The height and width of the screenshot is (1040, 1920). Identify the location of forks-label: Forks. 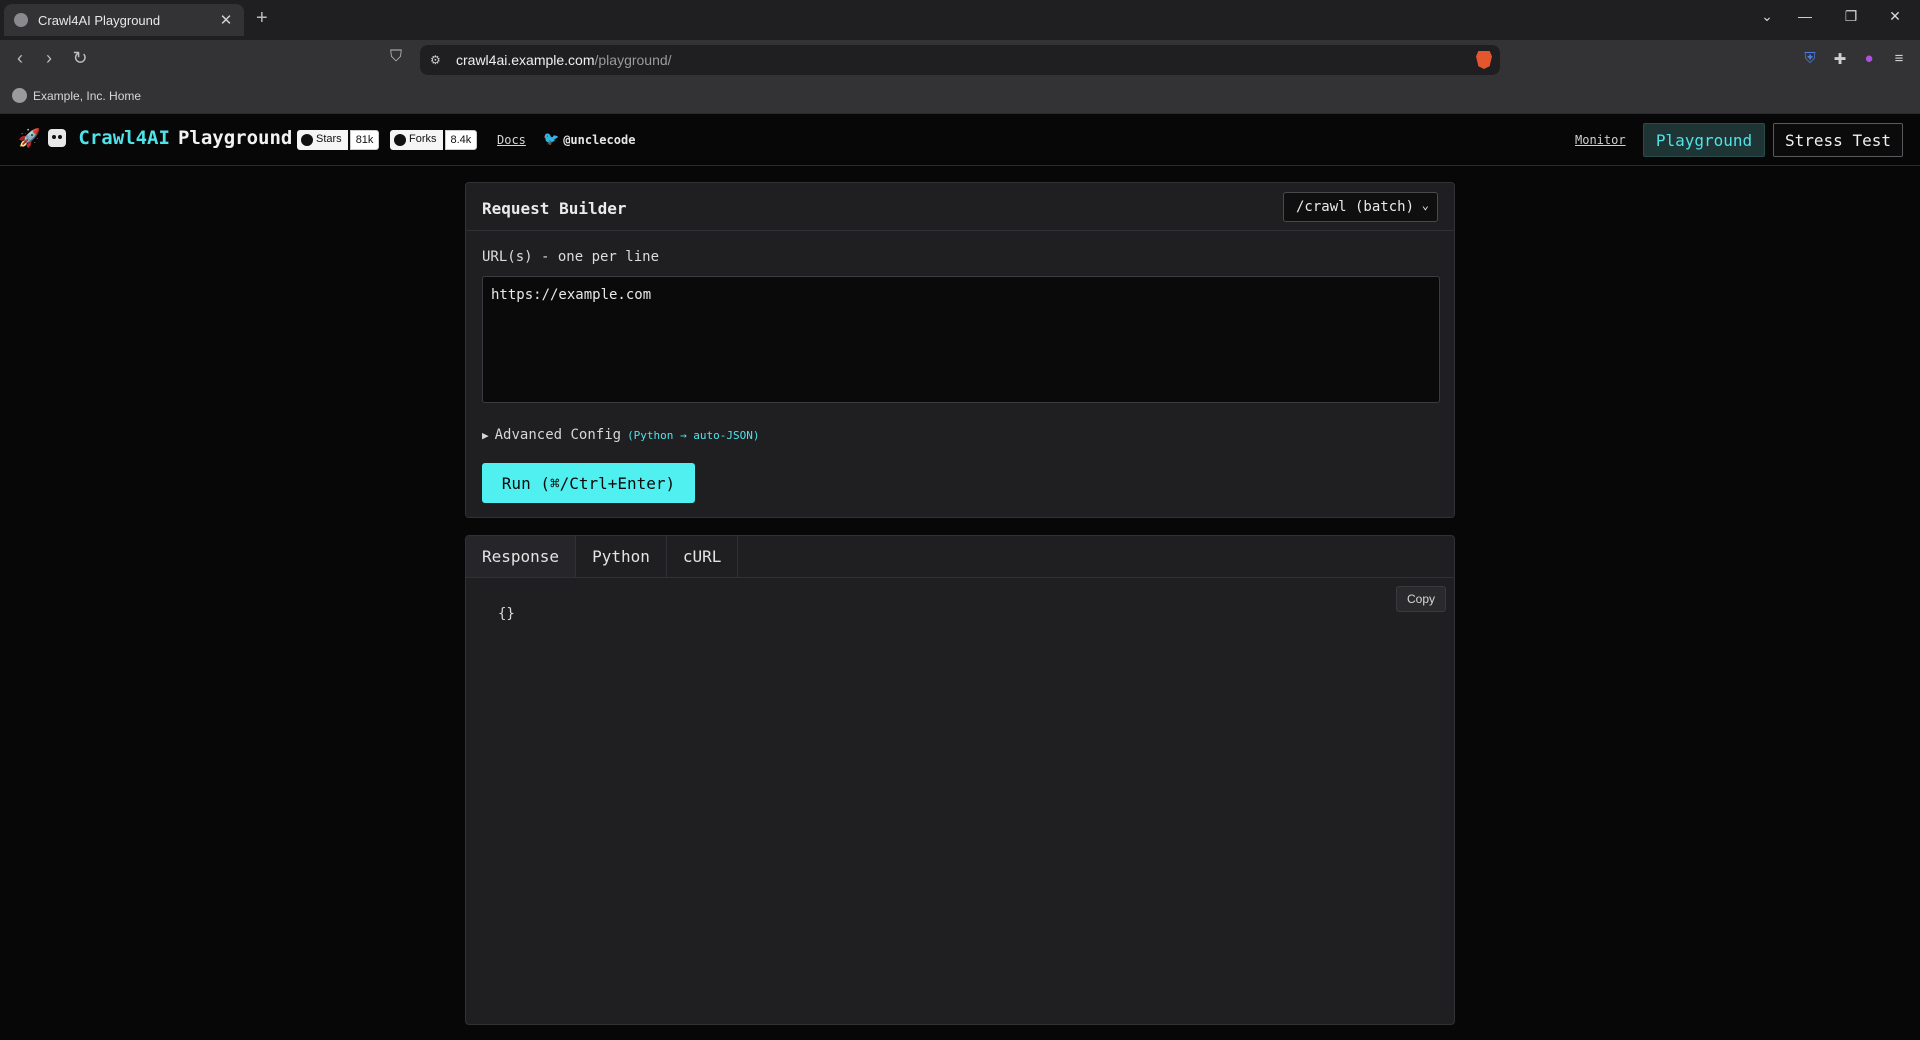
(423, 139).